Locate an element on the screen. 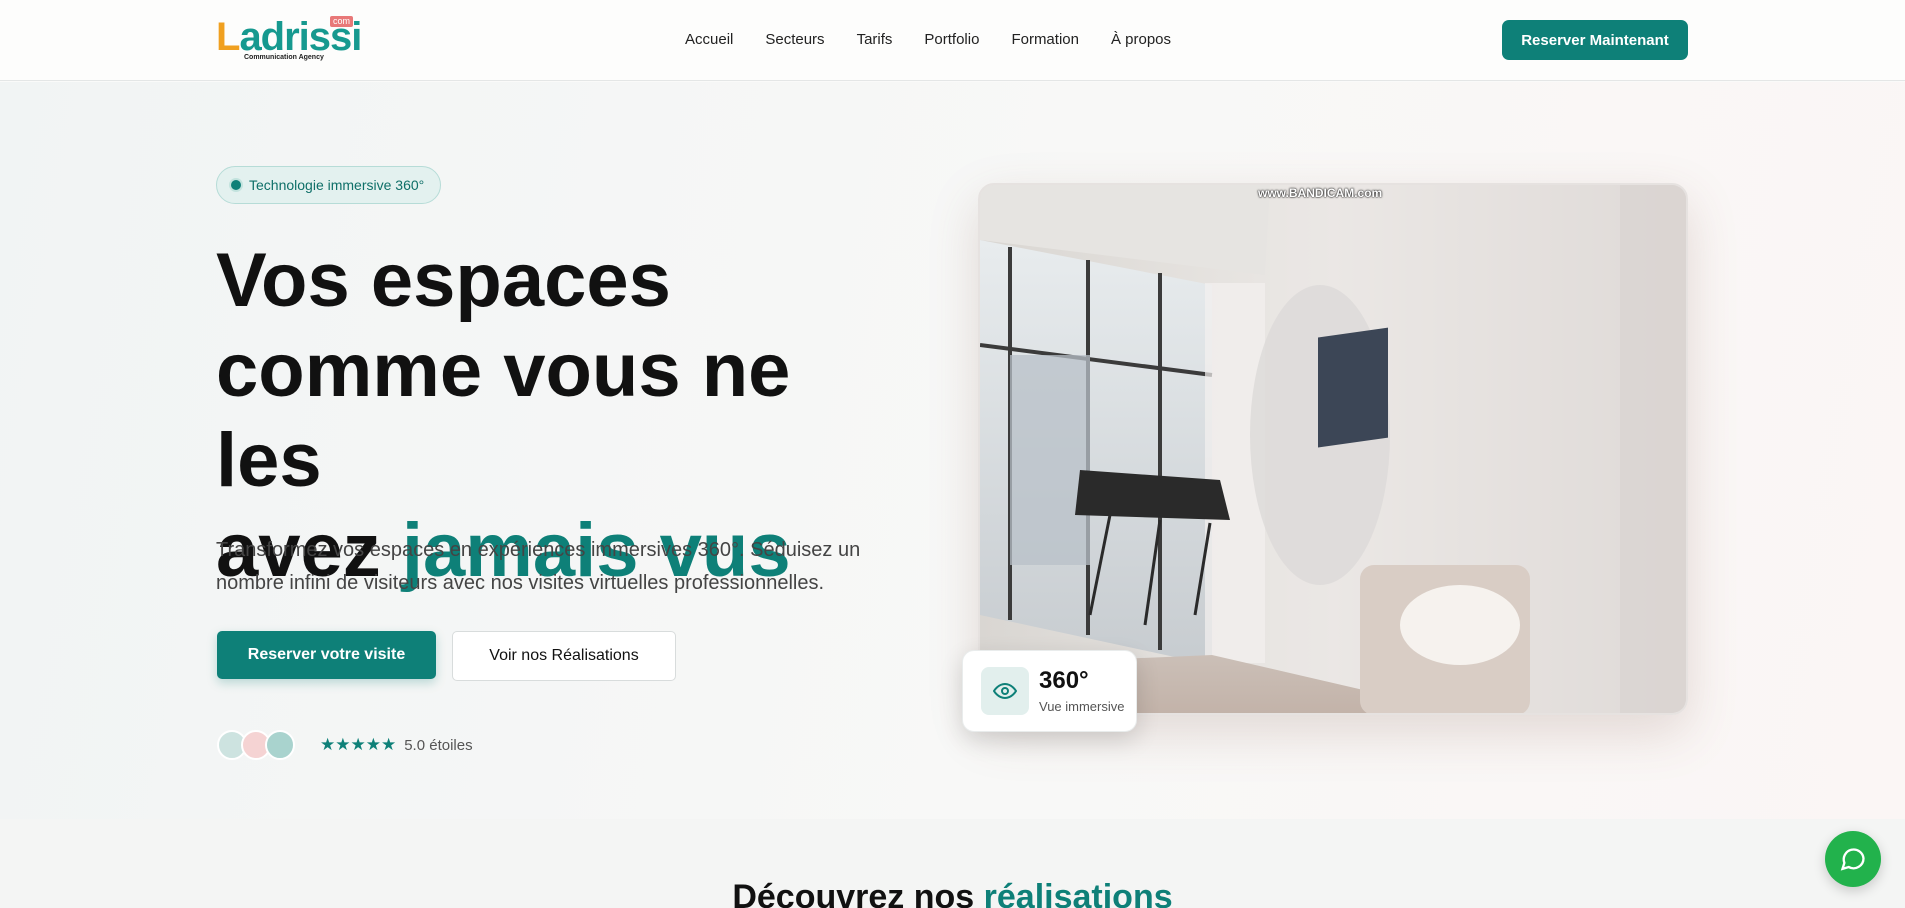  immersive-view-card: 360° Vue immersive is located at coordinates (1049, 691).